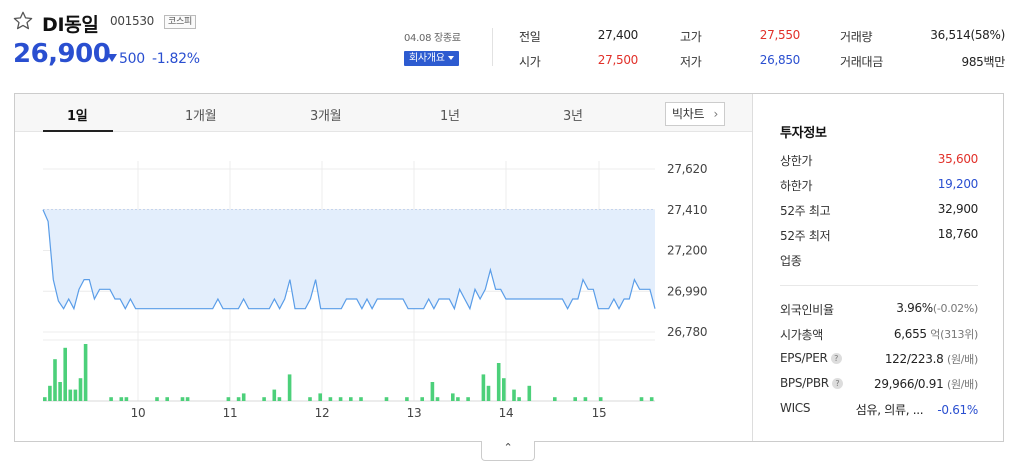 Image resolution: width=1025 pixels, height=465 pixels. Describe the element at coordinates (201, 114) in the screenshot. I see `tab-1month: 1개월` at that location.